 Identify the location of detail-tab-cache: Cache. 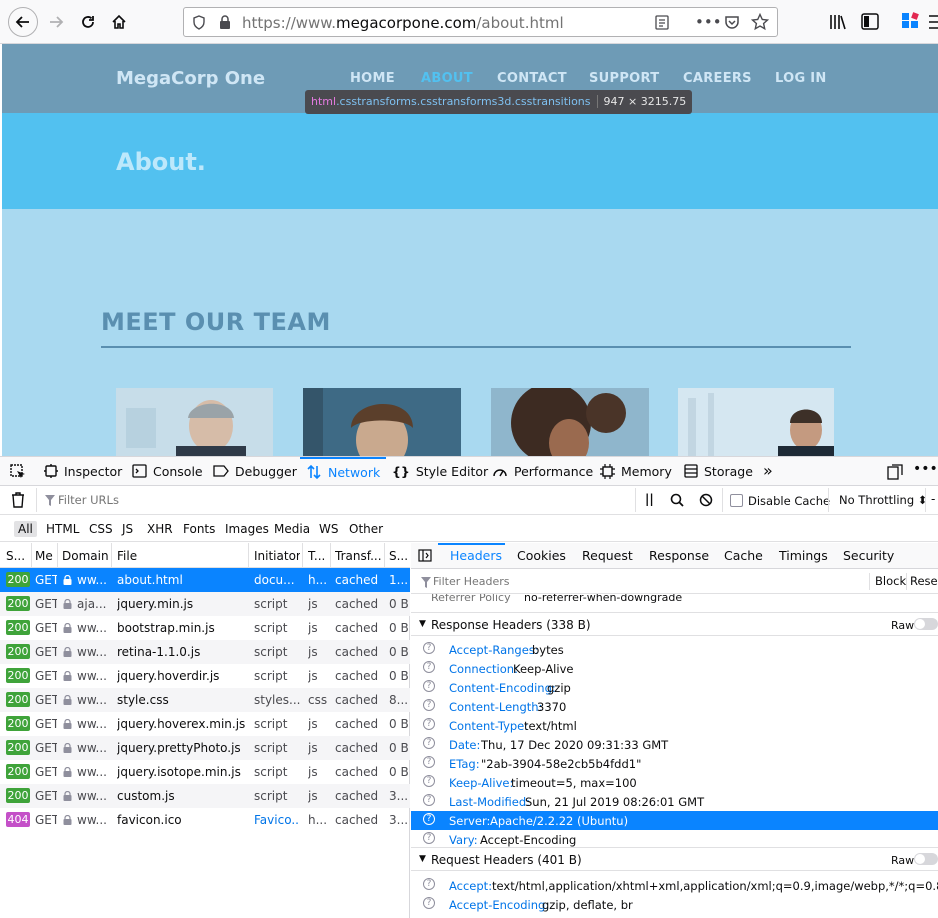
(743, 555).